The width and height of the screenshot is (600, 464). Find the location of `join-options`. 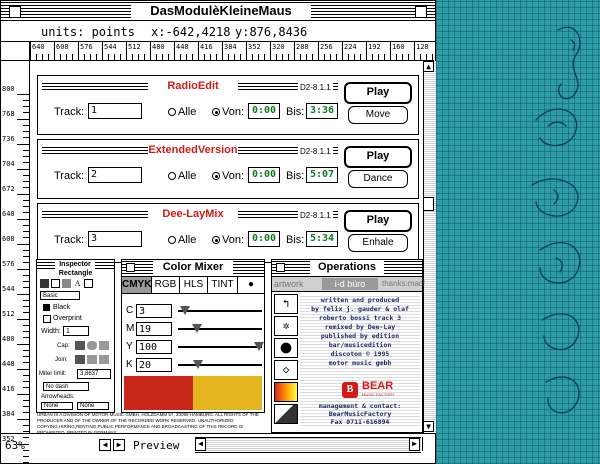

join-options is located at coordinates (93, 359).